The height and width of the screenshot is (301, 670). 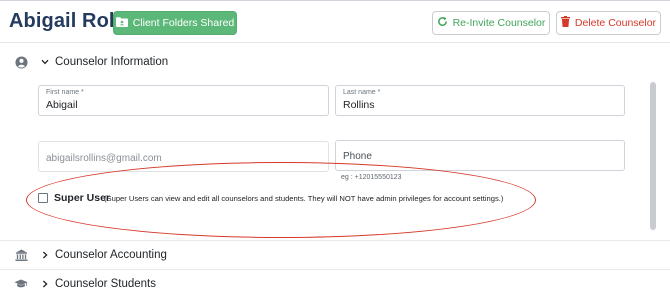 What do you see at coordinates (362, 92) in the screenshot?
I see `last-name-label: Last name *` at bounding box center [362, 92].